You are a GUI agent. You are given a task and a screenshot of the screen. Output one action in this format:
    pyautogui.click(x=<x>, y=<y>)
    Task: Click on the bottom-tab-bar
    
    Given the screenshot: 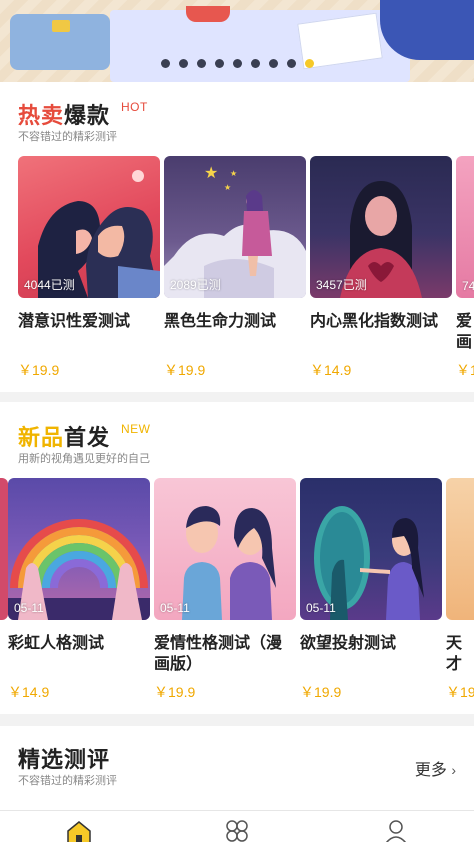 What is the action you would take?
    pyautogui.click(x=237, y=826)
    